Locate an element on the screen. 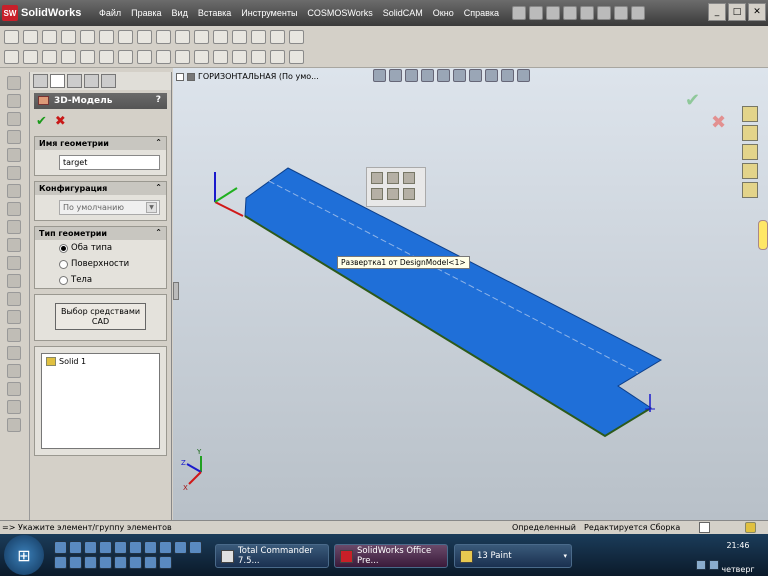 This screenshot has width=768, height=576. feature-manager-tab-icon is located at coordinates (40, 81).